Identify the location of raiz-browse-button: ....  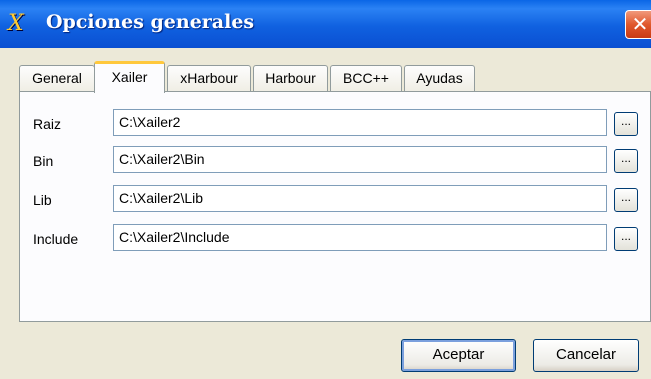
(626, 124).